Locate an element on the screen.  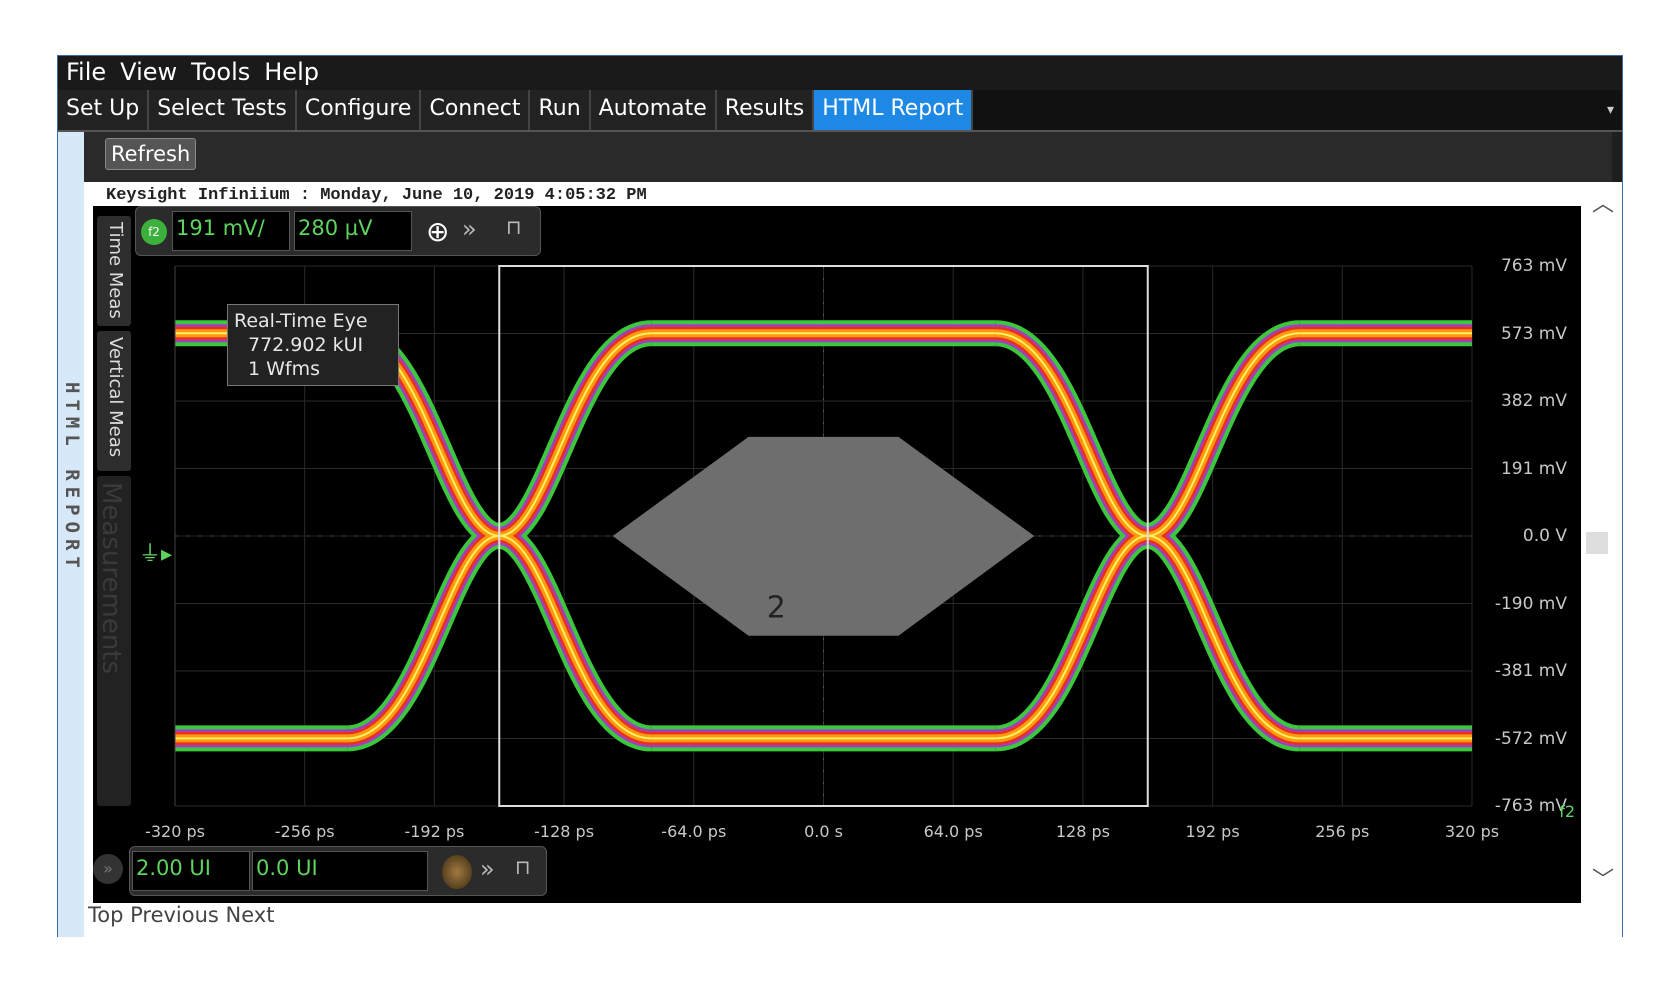
y-tick-label: 0.0 V is located at coordinates (1544, 536).